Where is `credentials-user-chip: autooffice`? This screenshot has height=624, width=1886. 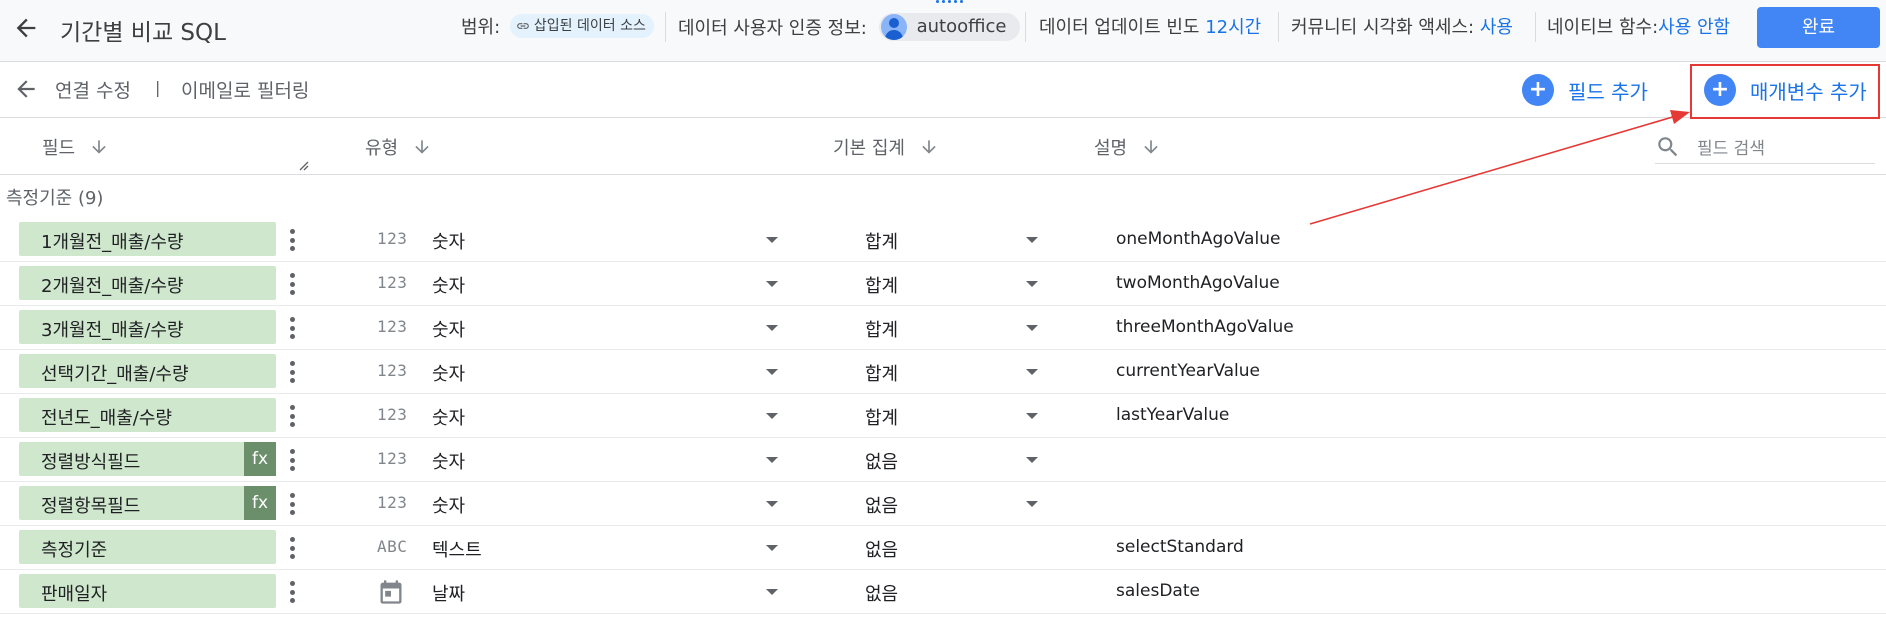
credentials-user-chip: autooffice is located at coordinates (949, 27).